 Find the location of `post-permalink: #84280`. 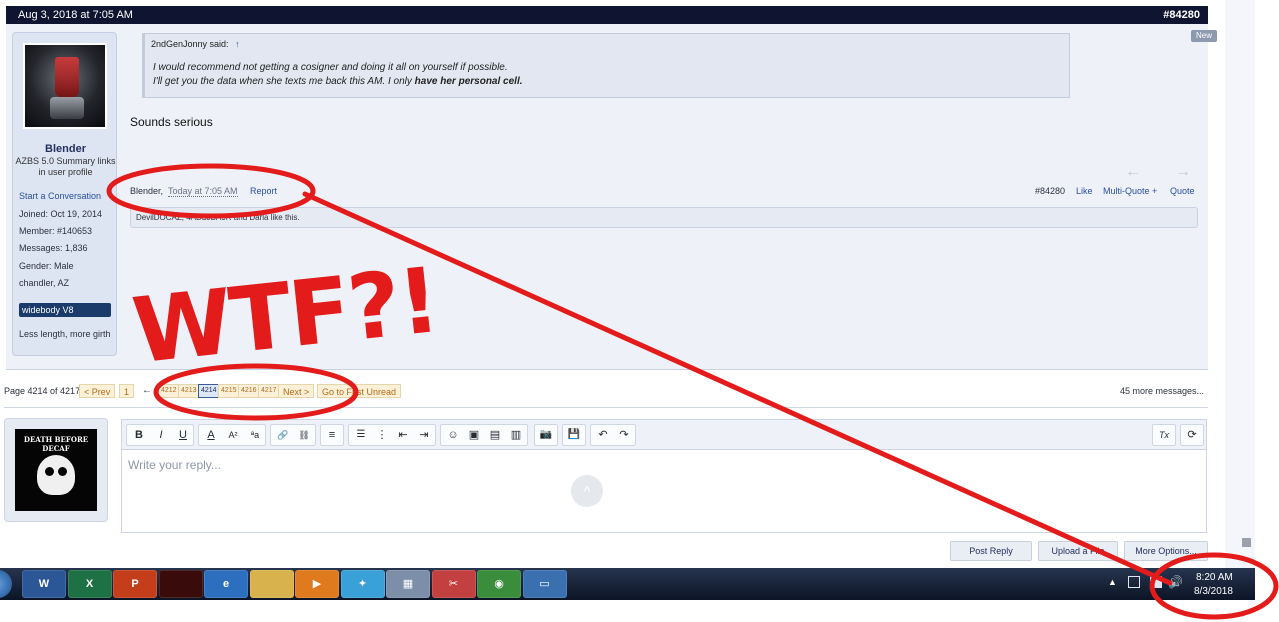

post-permalink: #84280 is located at coordinates (1181, 15).